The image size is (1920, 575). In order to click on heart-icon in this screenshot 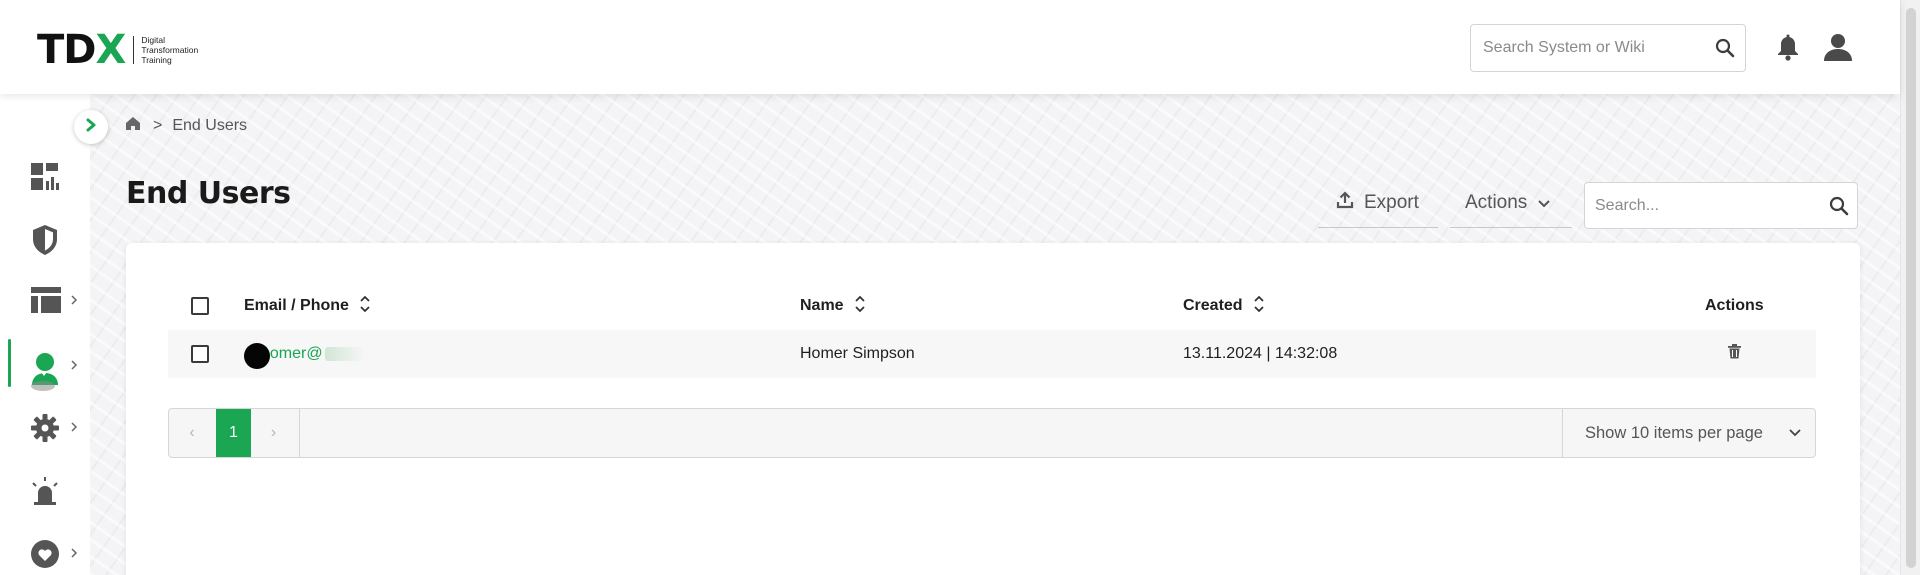, I will do `click(45, 556)`.